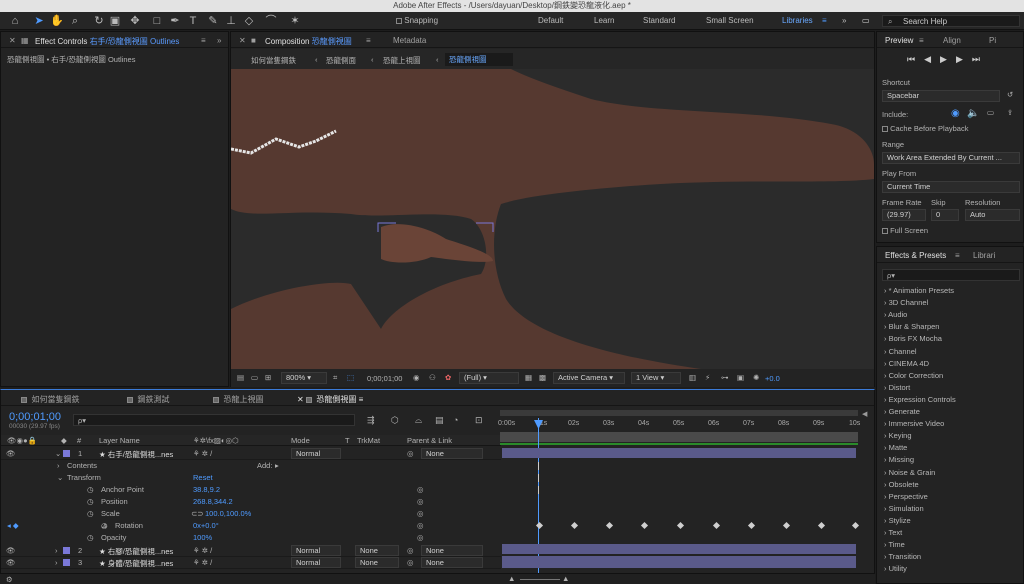 This screenshot has height=584, width=1024. I want to click on workspace-small-screen: Small Screen, so click(730, 20).